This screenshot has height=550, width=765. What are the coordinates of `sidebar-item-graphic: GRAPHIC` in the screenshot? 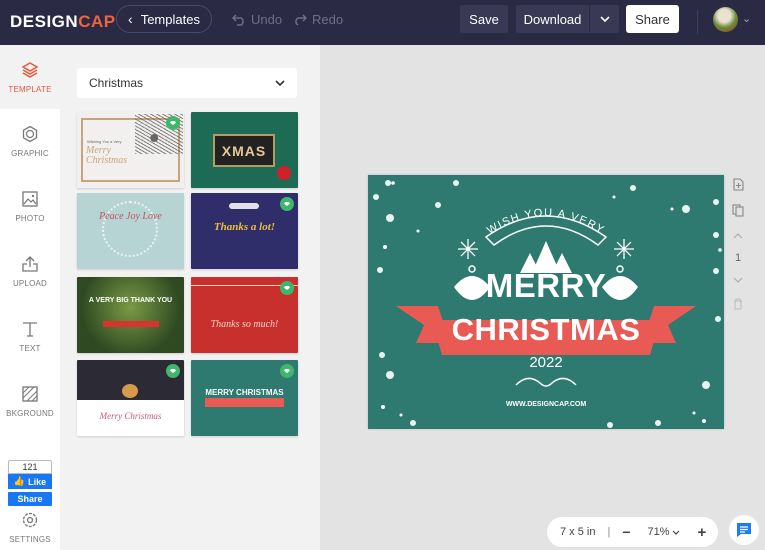 It's located at (30, 141).